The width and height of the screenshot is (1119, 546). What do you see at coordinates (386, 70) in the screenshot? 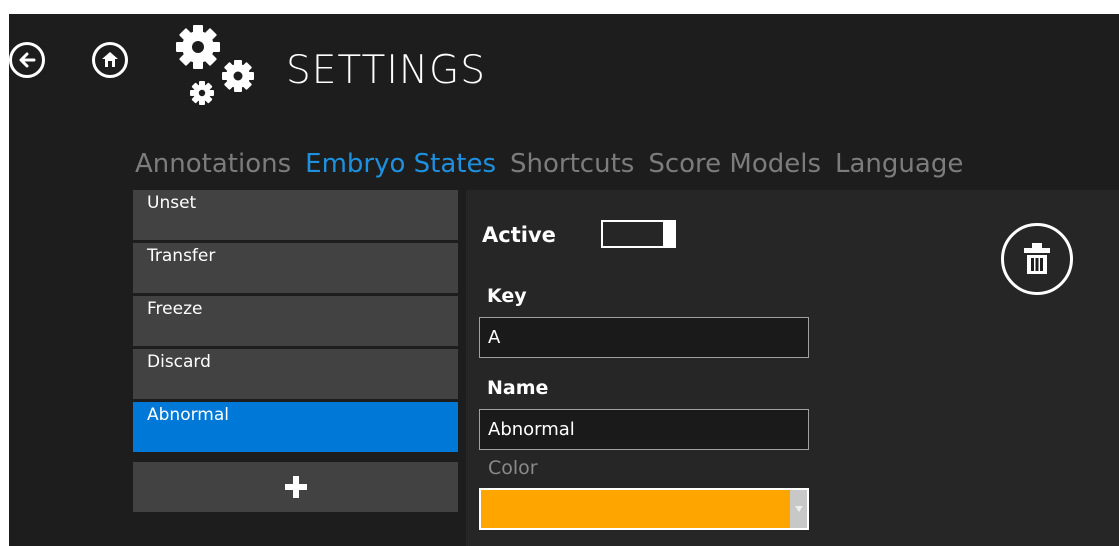
I see `page-title: SETTINGS` at bounding box center [386, 70].